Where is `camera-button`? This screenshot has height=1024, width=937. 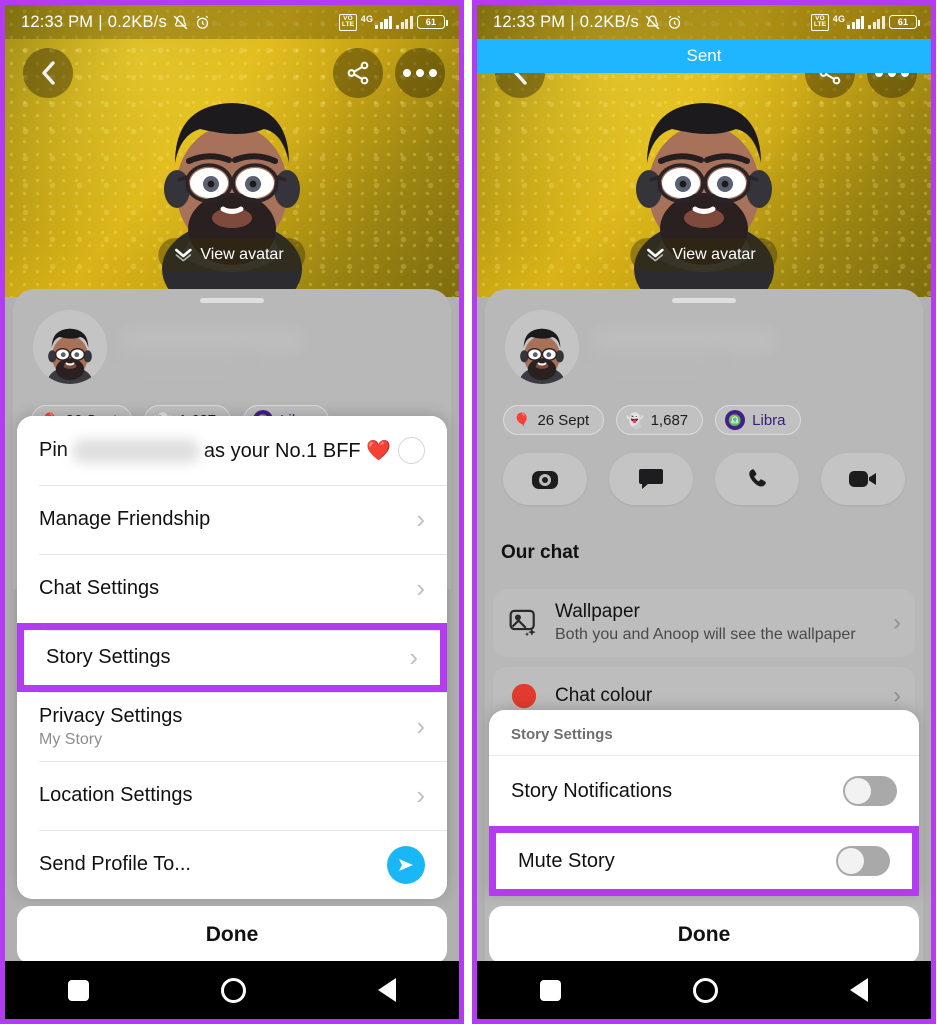 camera-button is located at coordinates (545, 479).